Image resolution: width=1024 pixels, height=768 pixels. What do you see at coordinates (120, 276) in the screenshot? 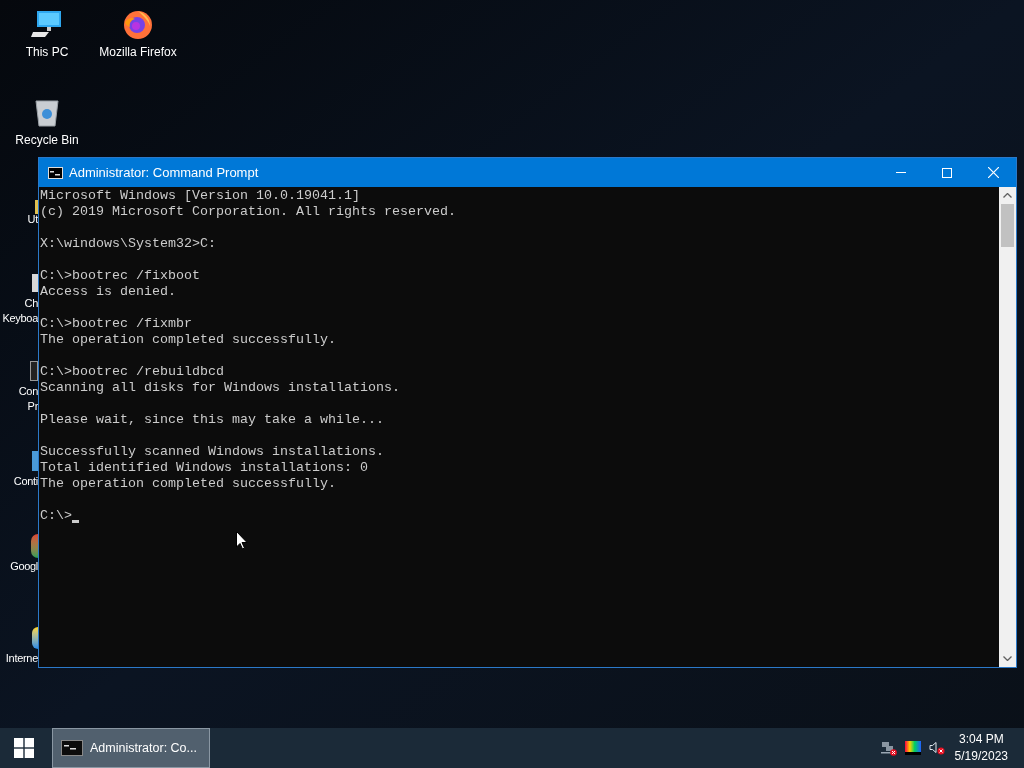
I see `console-line: C:\>bootrec /fixboot` at bounding box center [120, 276].